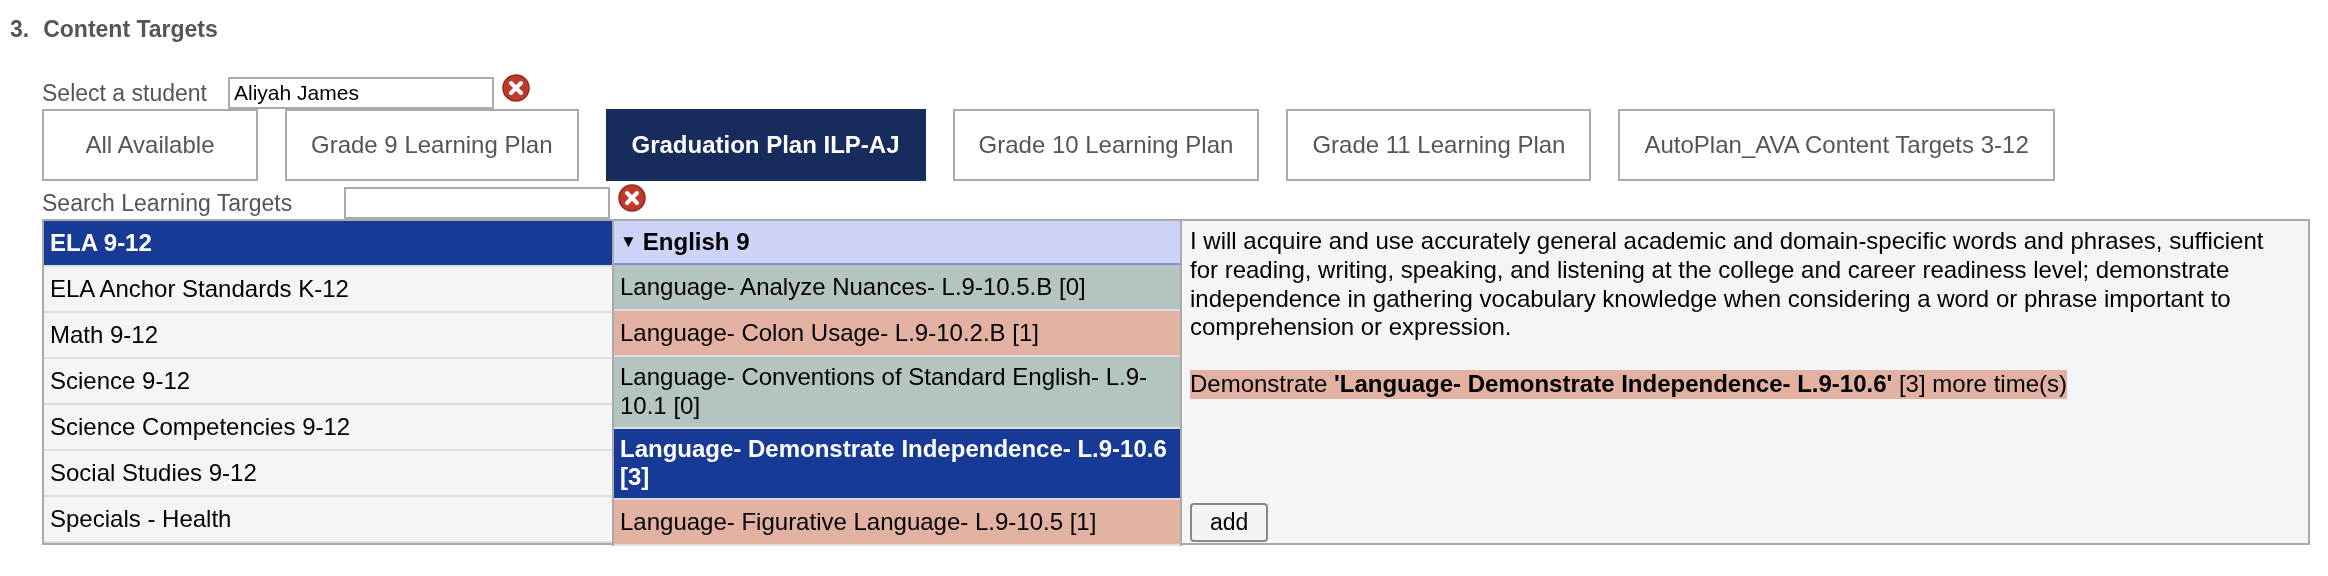 This screenshot has width=2328, height=576. I want to click on expand-arrow: ▼, so click(628, 242).